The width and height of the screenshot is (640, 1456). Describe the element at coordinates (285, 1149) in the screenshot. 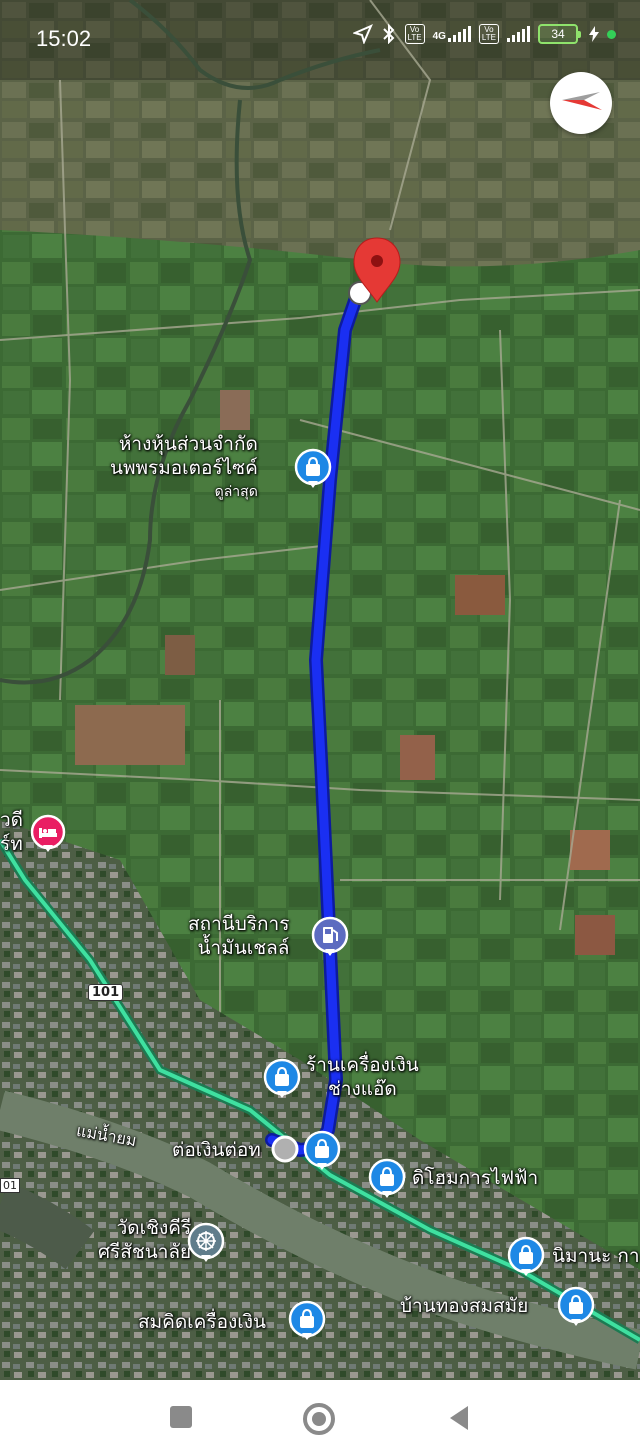

I see `current-location-dot` at that location.